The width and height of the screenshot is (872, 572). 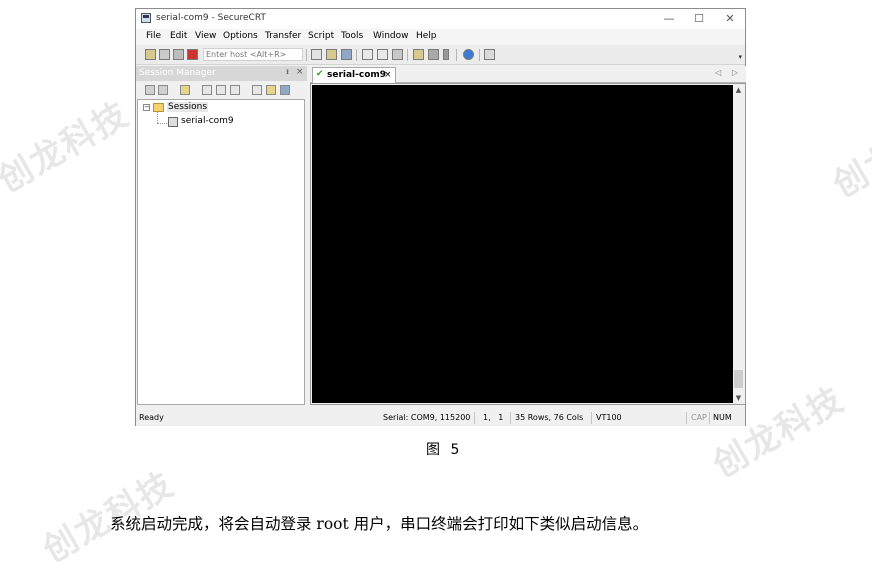 What do you see at coordinates (320, 74) in the screenshot?
I see `connected-check-icon: ✔` at bounding box center [320, 74].